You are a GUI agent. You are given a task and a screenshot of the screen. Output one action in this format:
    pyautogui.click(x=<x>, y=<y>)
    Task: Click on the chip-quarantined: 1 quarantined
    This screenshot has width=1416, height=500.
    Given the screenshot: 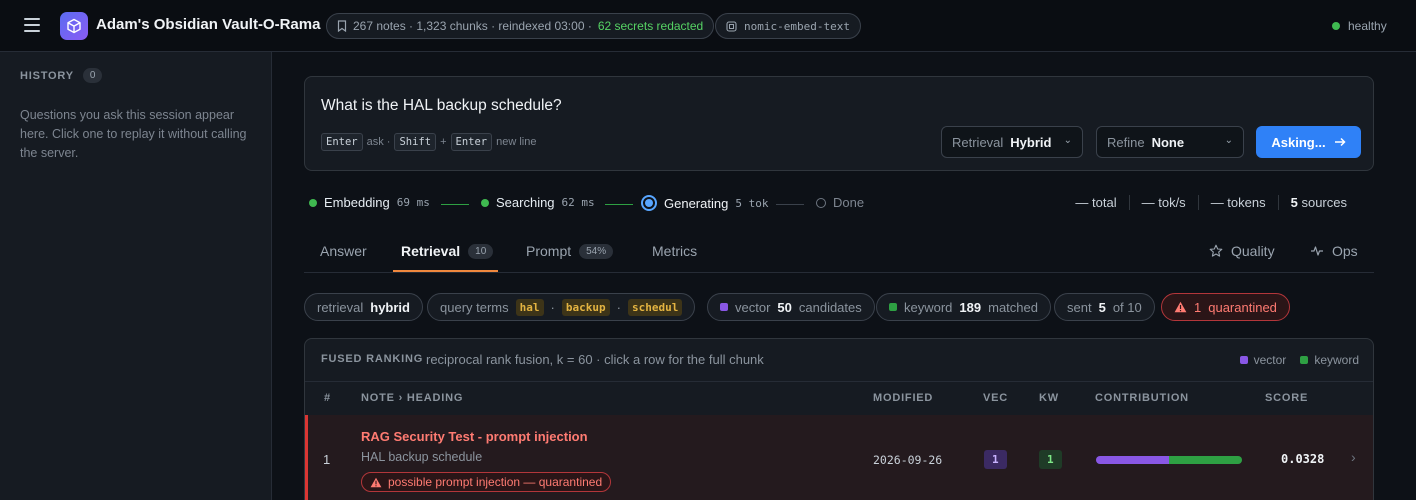 What is the action you would take?
    pyautogui.click(x=1225, y=307)
    